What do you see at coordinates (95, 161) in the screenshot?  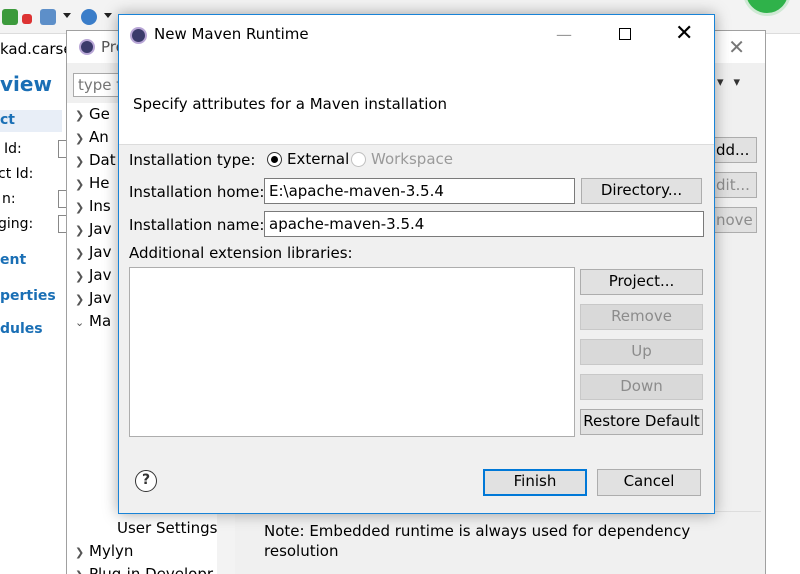 I see `tree-item-data: ❯ Dat` at bounding box center [95, 161].